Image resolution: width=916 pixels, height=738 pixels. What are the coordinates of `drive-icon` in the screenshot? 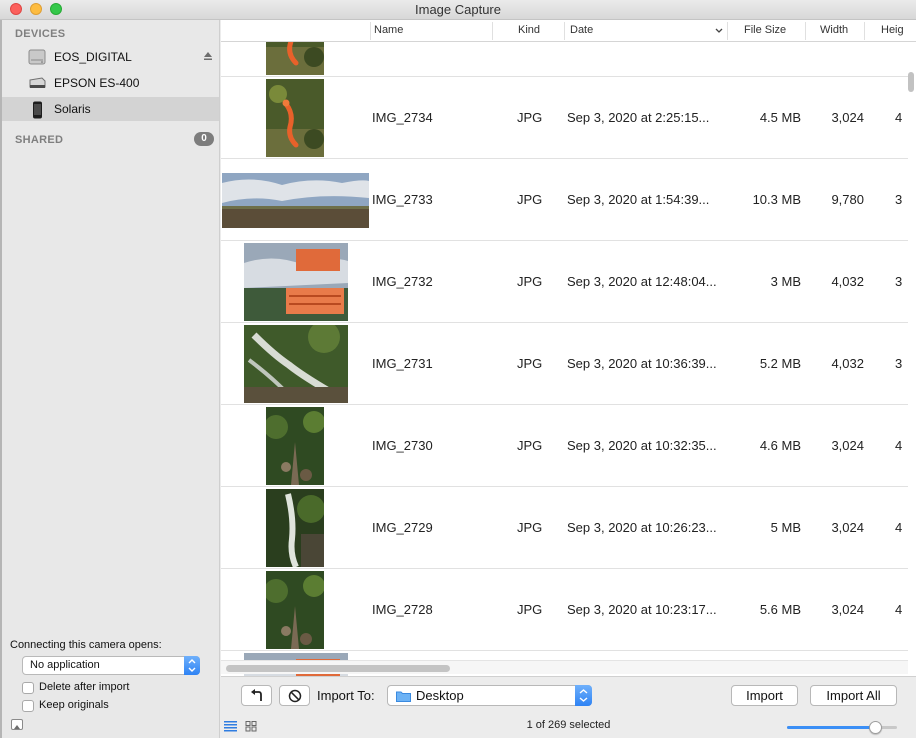 It's located at (37, 57).